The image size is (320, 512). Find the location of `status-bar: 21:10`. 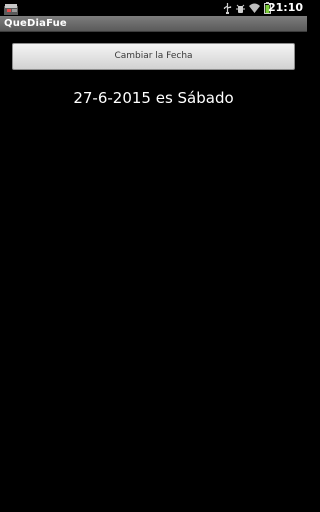

status-bar: 21:10 is located at coordinates (153, 8).